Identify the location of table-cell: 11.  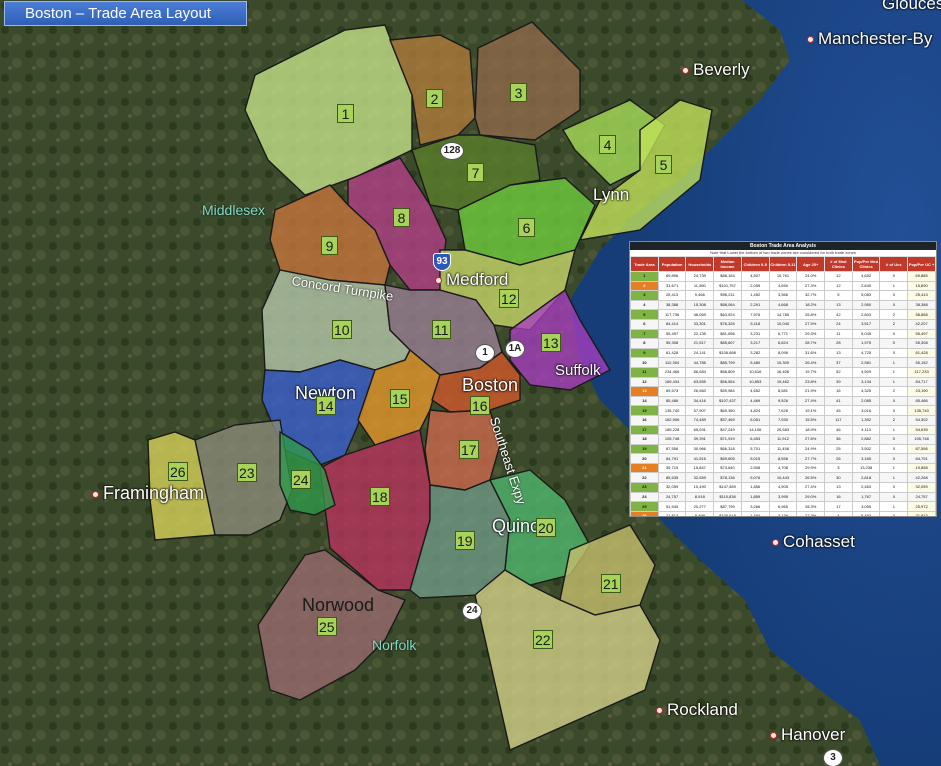
(838, 334).